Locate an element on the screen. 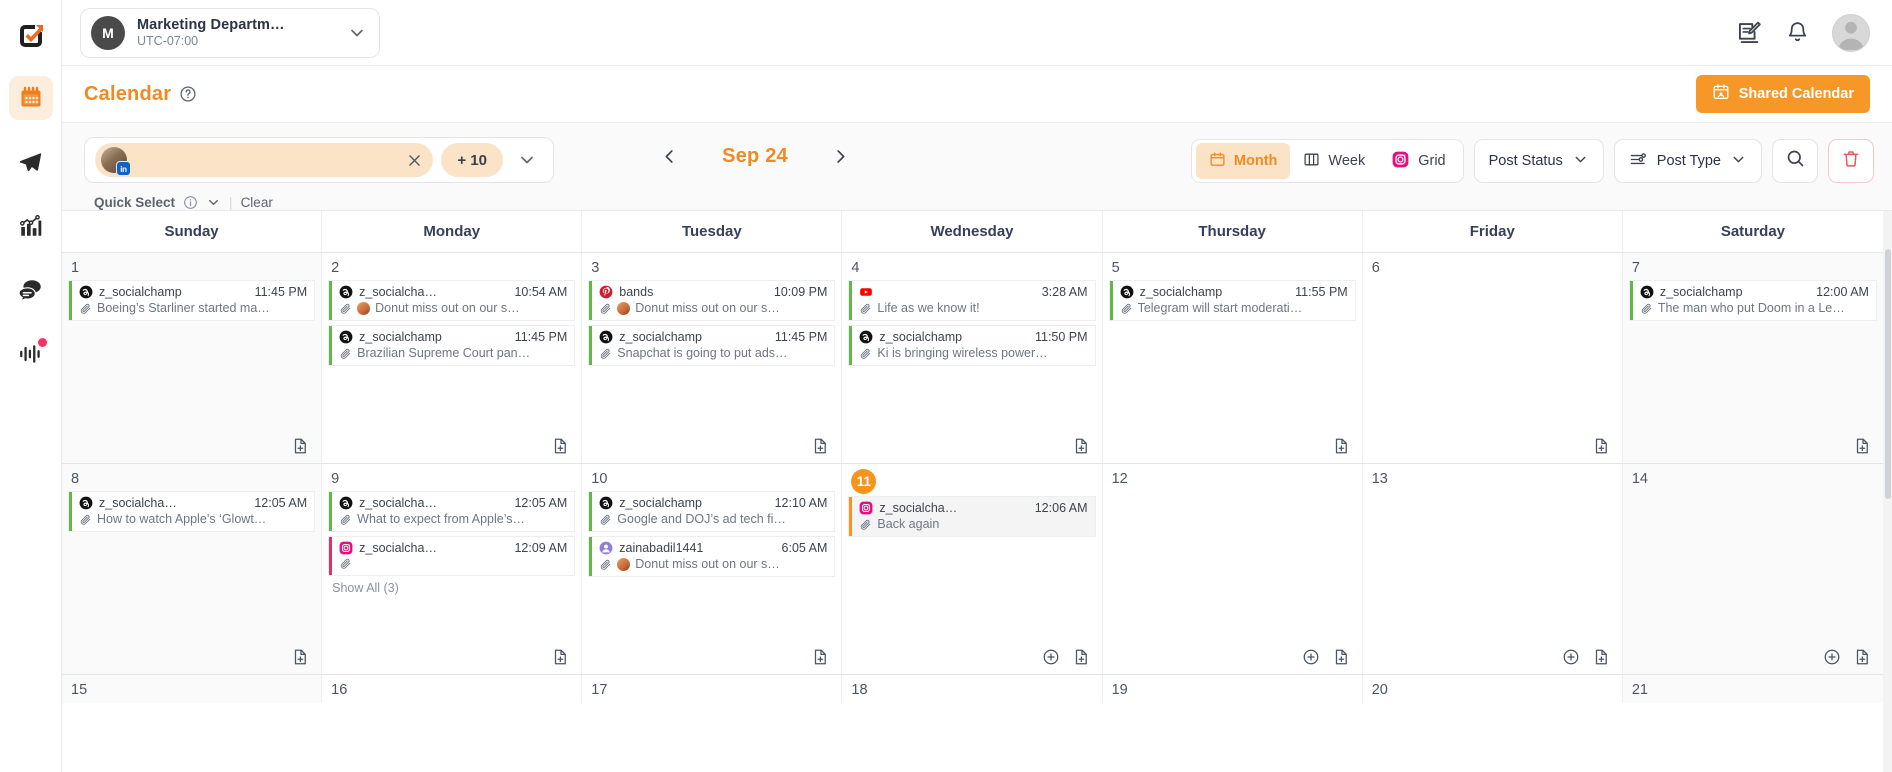 The image size is (1892, 772). view-toggle-grid: Grid is located at coordinates (1418, 161).